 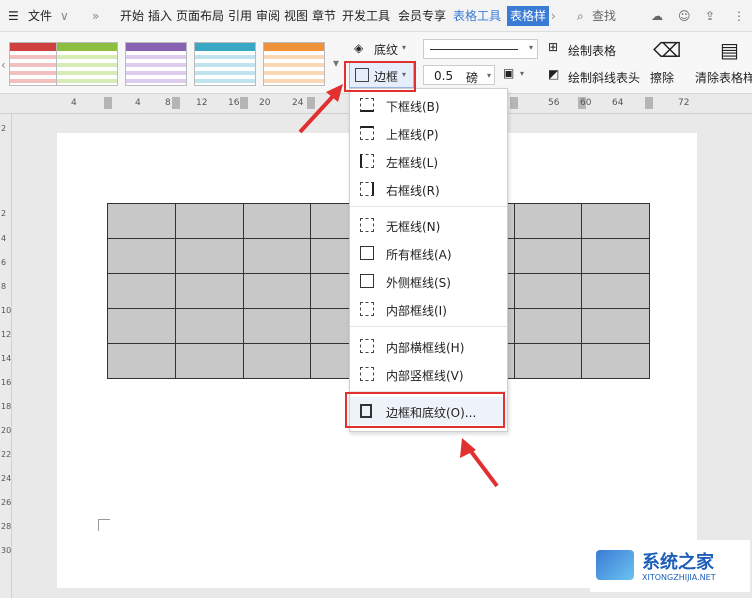 I want to click on logo-icon, so click(x=615, y=565).